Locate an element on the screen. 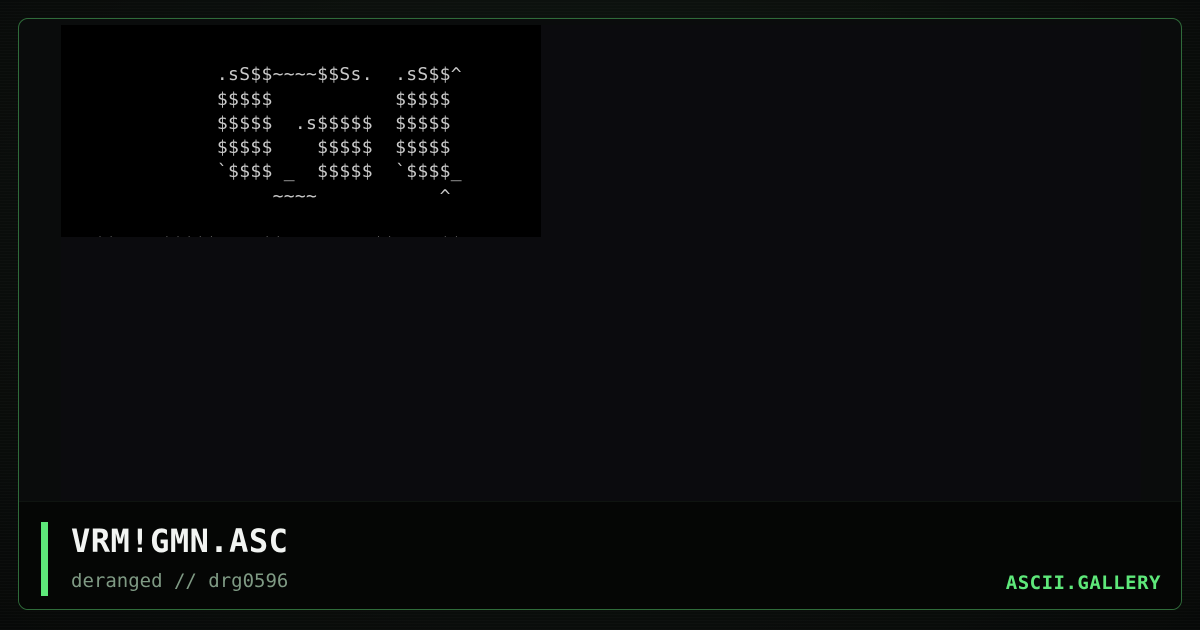  site-brand: ASCII.GALLERY is located at coordinates (1083, 583).